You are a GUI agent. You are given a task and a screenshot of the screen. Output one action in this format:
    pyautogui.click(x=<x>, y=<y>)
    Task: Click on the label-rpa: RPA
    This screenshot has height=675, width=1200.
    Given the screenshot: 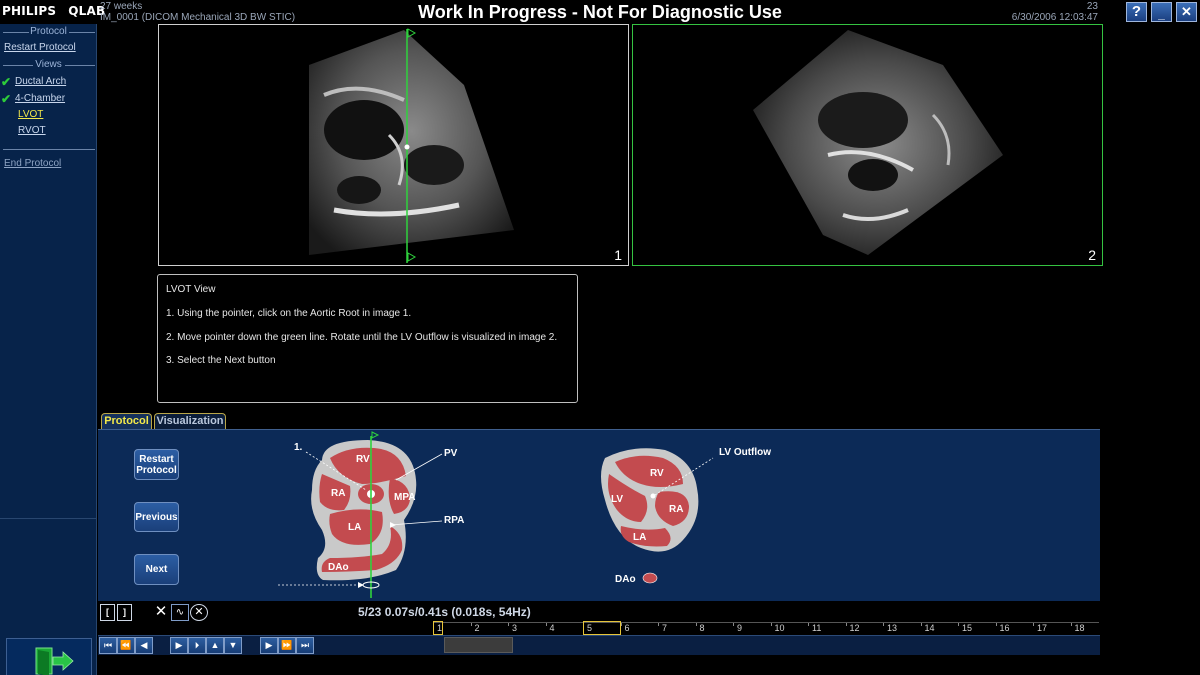 What is the action you would take?
    pyautogui.click(x=454, y=520)
    